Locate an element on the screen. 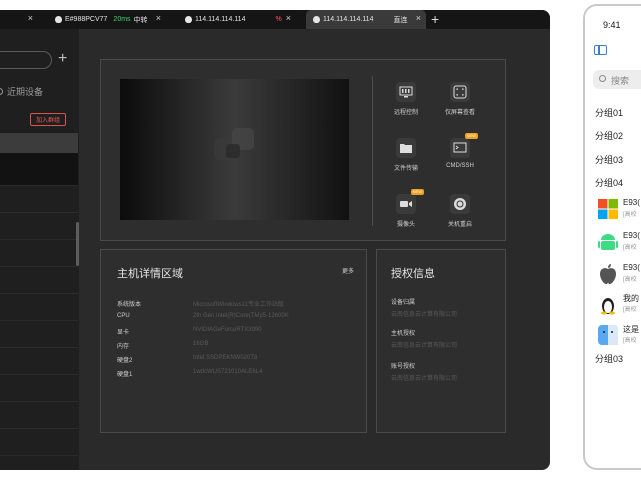 Image resolution: width=641 pixels, height=480 pixels. tab-device-3: 114.114.114.114 直连 × is located at coordinates (366, 19).